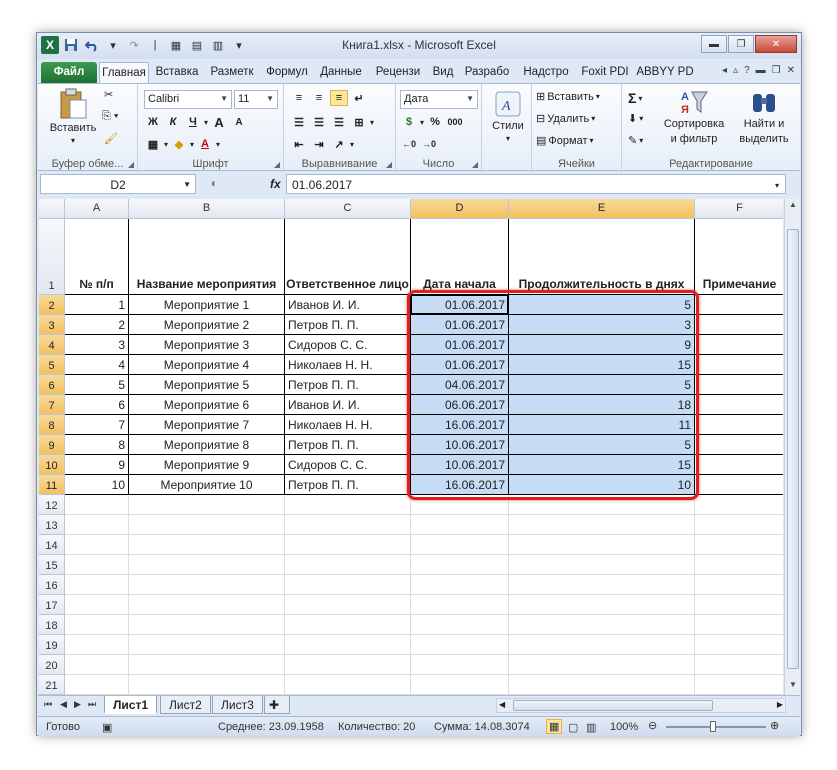 The height and width of the screenshot is (770, 837). I want to click on minimize-ribbon-icon: ▵, so click(735, 70).